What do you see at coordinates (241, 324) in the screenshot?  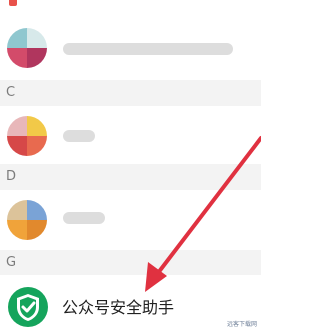 I see `watermark: 远客下载网` at bounding box center [241, 324].